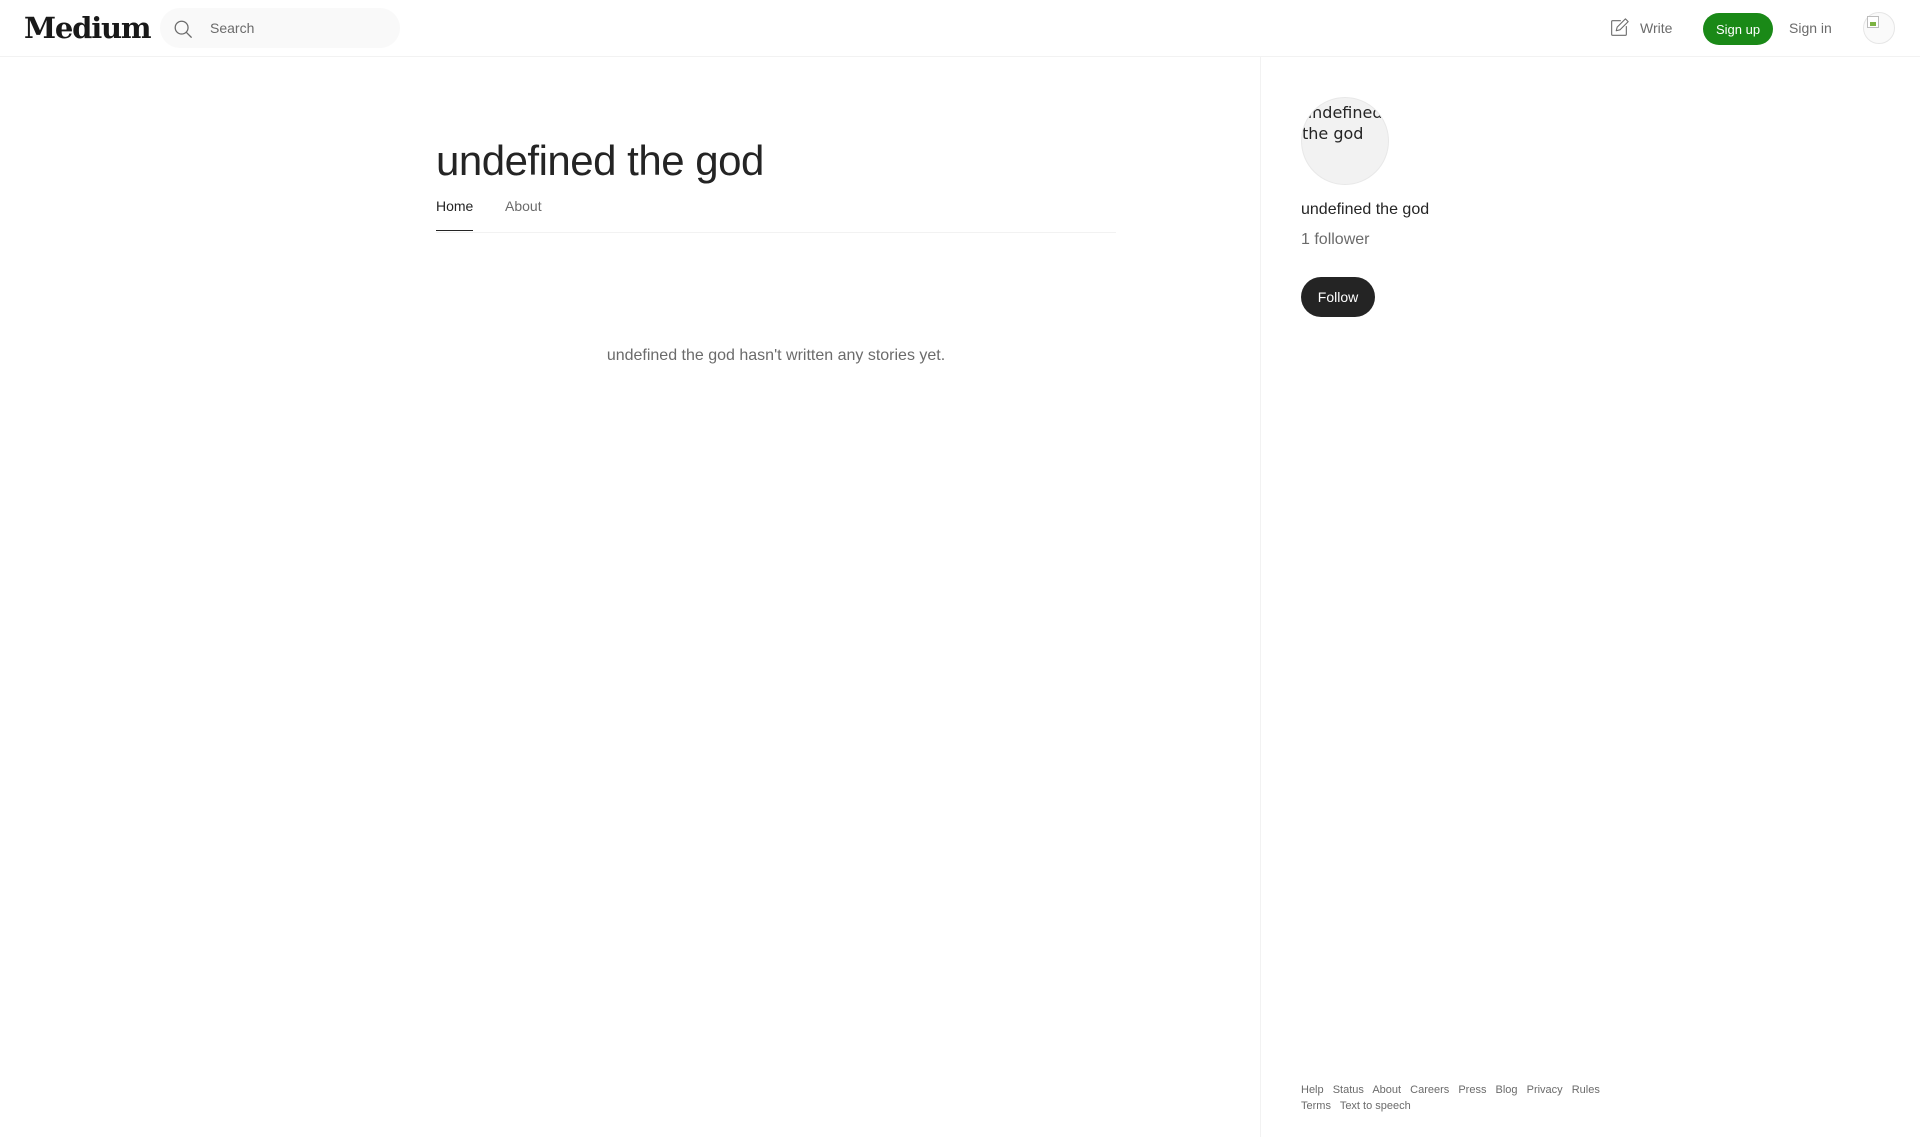 This screenshot has height=1137, width=1920. I want to click on write-icon, so click(1620, 27).